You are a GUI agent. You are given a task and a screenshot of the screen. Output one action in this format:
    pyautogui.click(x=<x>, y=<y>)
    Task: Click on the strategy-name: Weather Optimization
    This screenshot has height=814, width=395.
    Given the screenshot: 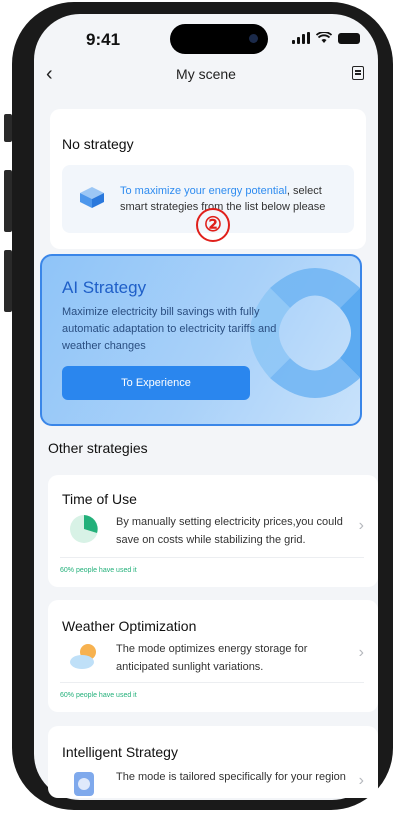 What is the action you would take?
    pyautogui.click(x=129, y=626)
    